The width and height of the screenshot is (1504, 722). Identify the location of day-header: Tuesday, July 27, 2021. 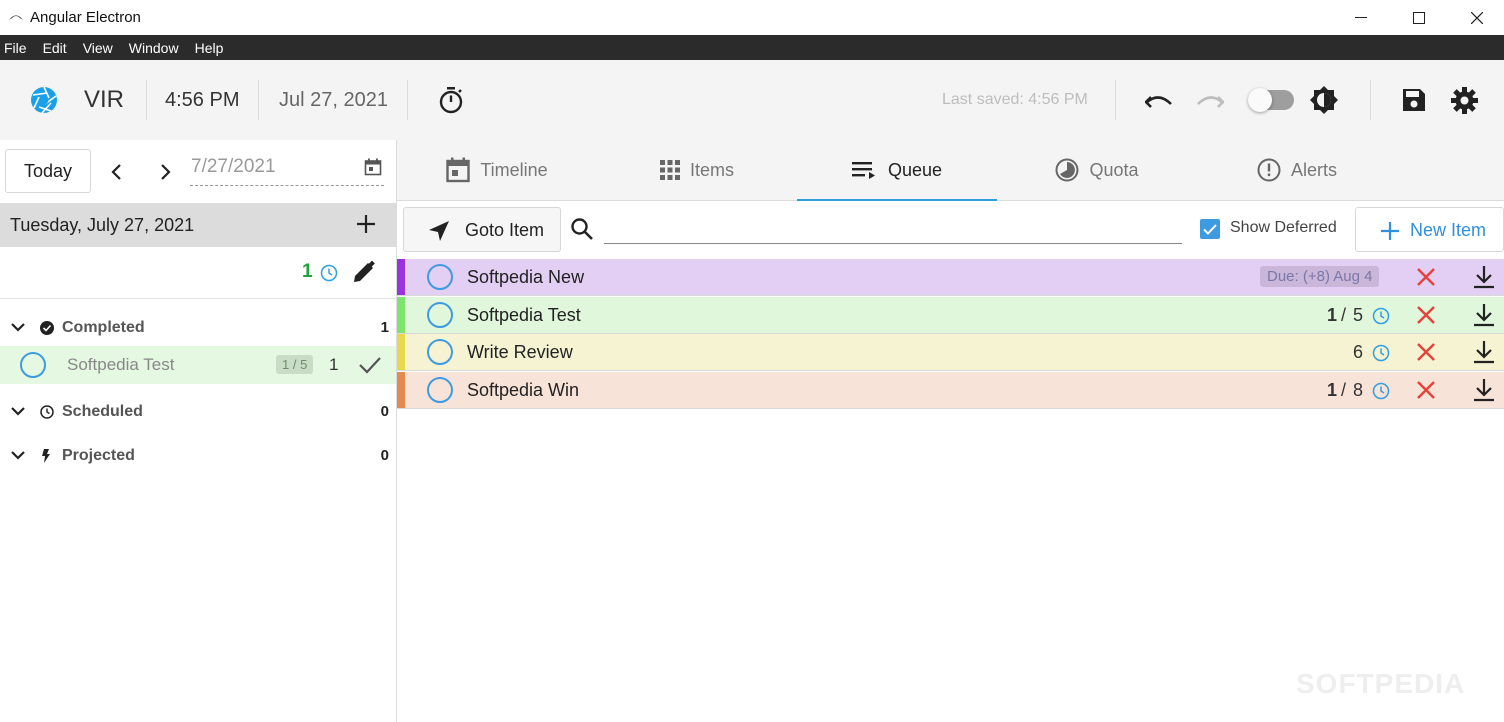
(198, 225).